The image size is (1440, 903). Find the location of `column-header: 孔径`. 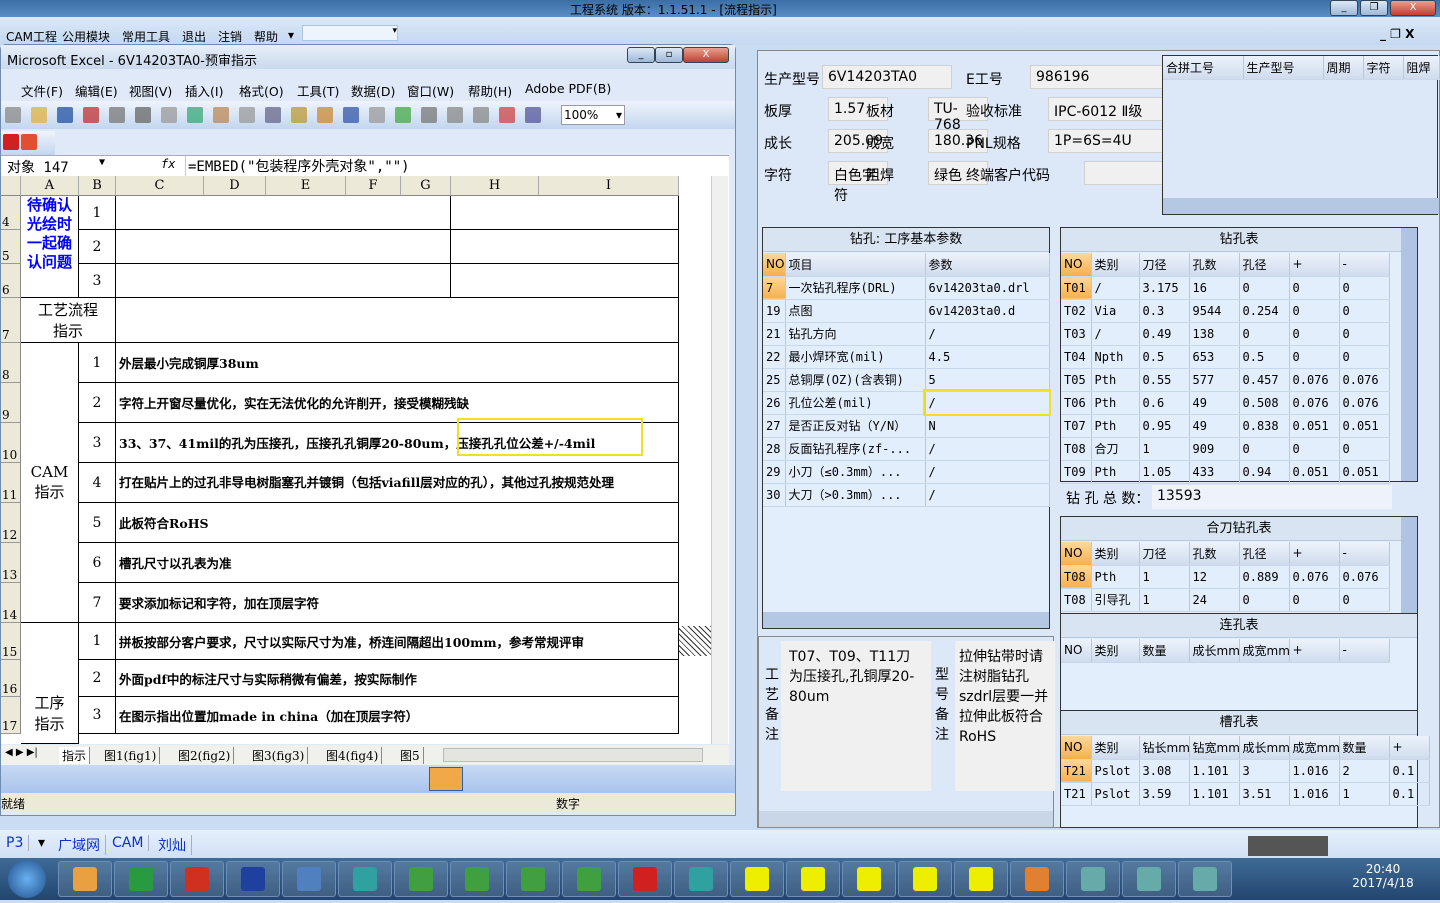

column-header: 孔径 is located at coordinates (1264, 554).